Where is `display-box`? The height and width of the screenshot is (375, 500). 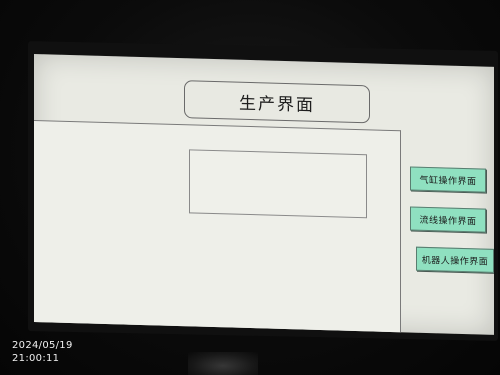
display-box is located at coordinates (278, 184).